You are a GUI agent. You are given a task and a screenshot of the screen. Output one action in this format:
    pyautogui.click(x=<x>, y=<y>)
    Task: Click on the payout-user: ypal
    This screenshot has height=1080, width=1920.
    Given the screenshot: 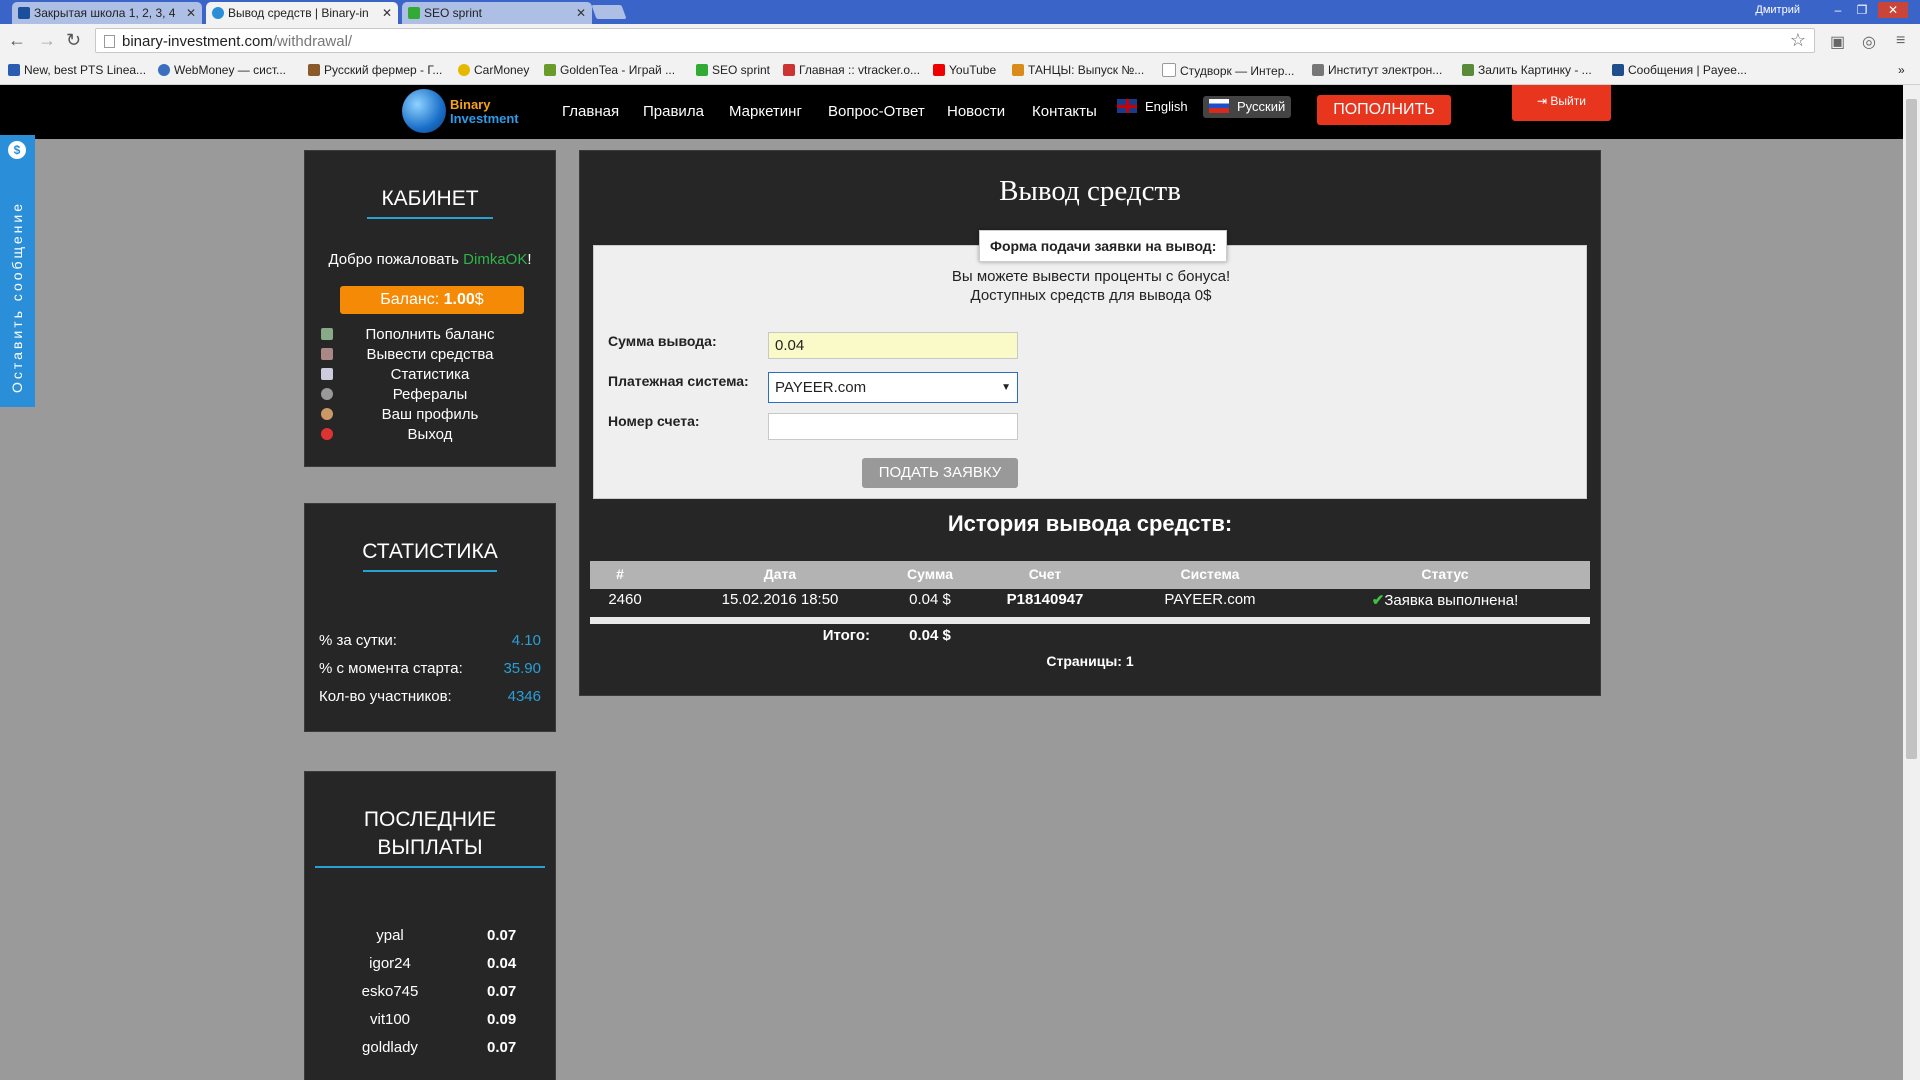 What is the action you would take?
    pyautogui.click(x=390, y=935)
    